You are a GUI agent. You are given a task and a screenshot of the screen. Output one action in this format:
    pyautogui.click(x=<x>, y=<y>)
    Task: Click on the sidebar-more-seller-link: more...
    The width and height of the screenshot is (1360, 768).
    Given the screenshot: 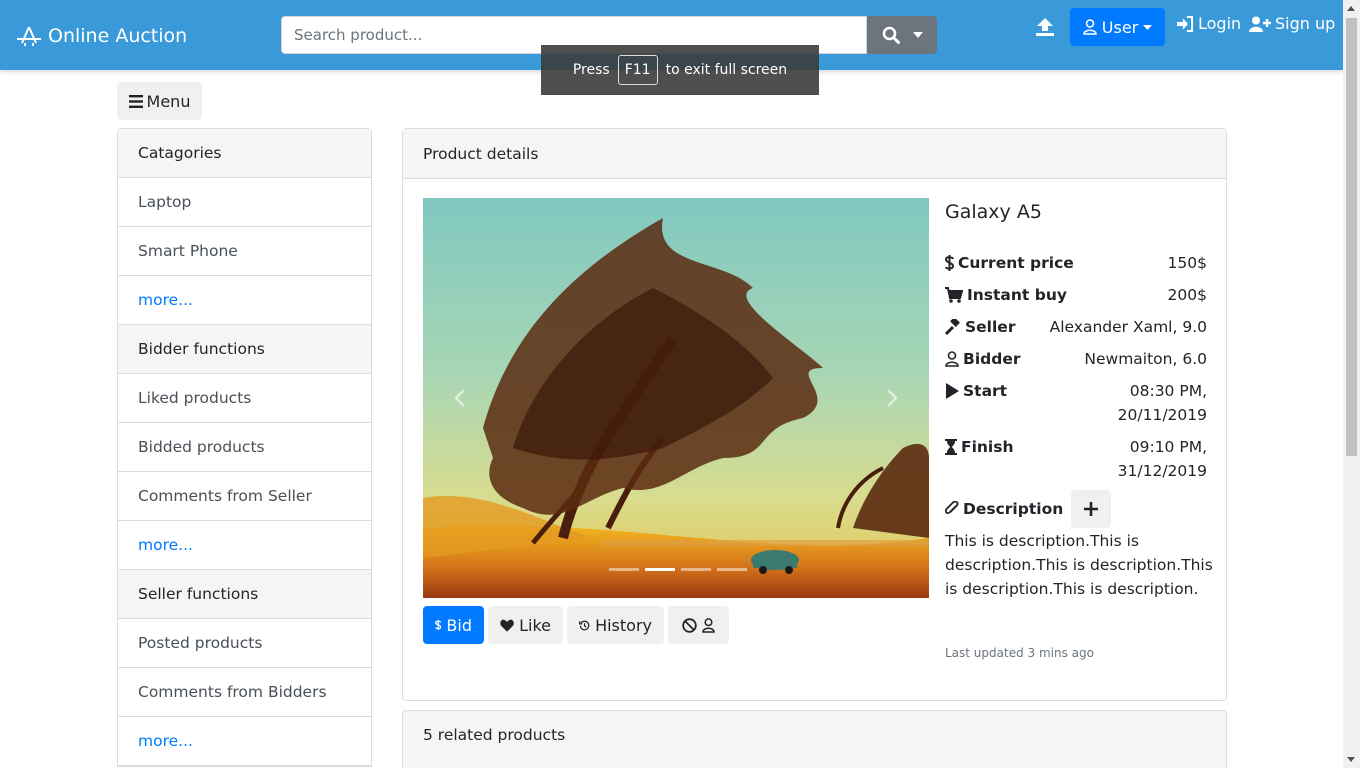 What is the action you would take?
    pyautogui.click(x=244, y=741)
    